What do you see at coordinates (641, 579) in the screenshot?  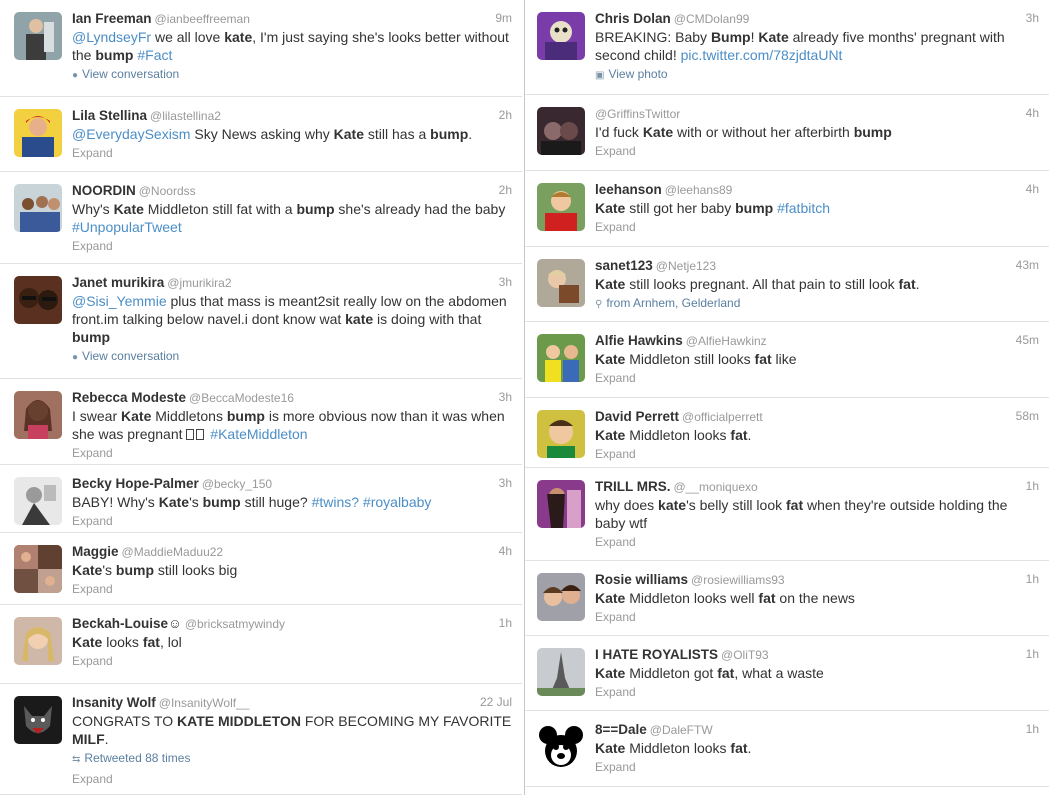 I see `user-name: Rosie williams` at bounding box center [641, 579].